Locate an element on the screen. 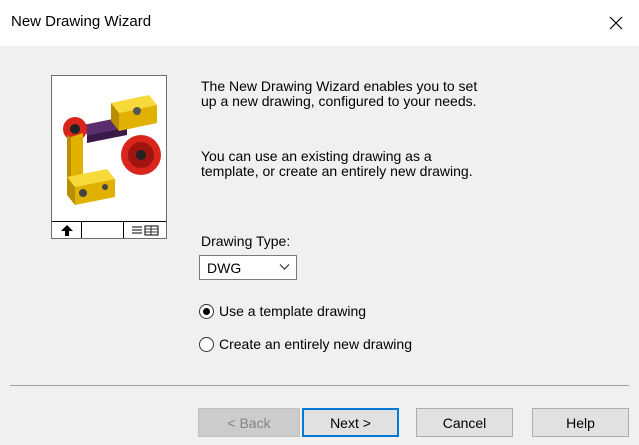  radio-use-template: Use a template drawing is located at coordinates (282, 311).